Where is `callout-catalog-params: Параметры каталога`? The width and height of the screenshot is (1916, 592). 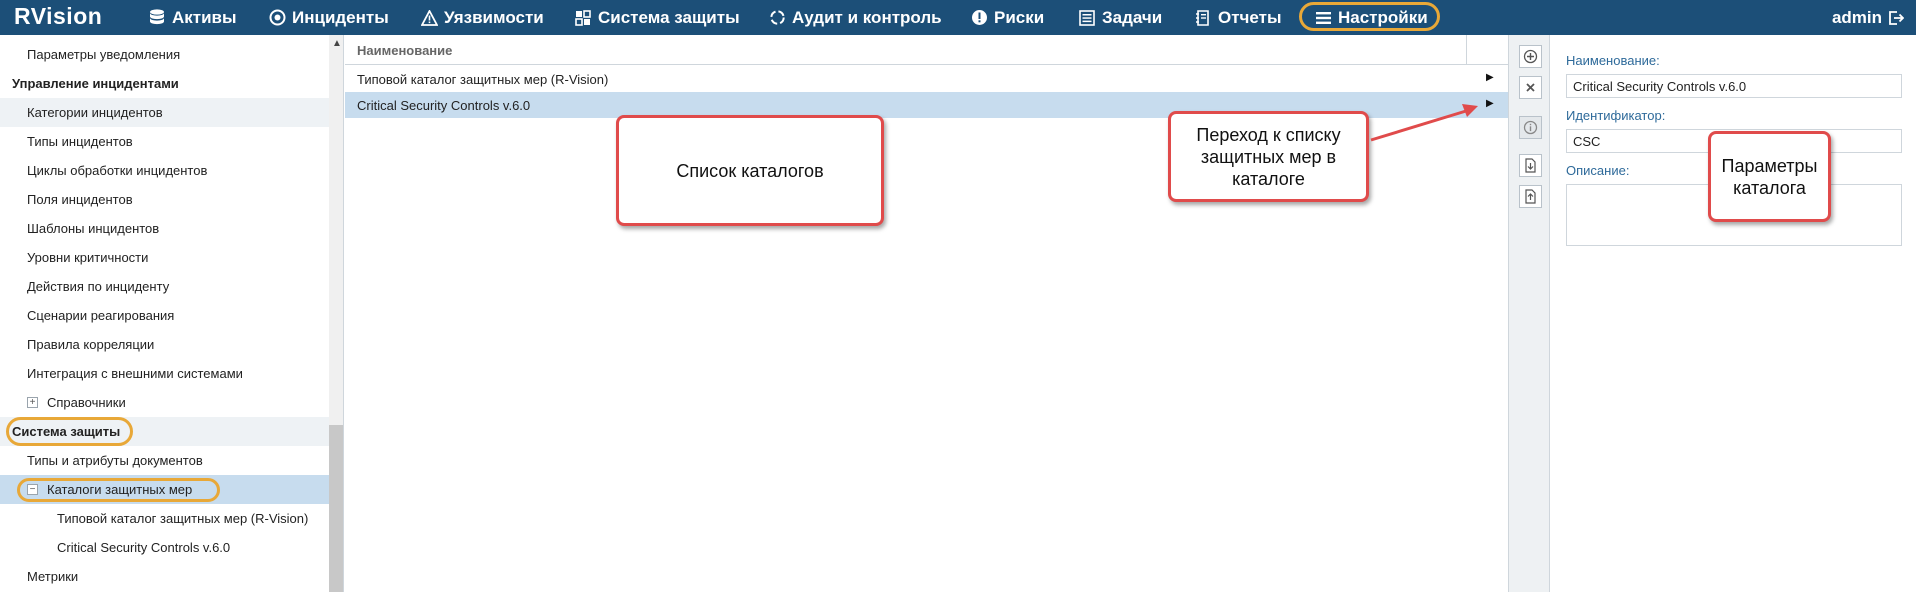
callout-catalog-params: Параметры каталога is located at coordinates (1769, 176).